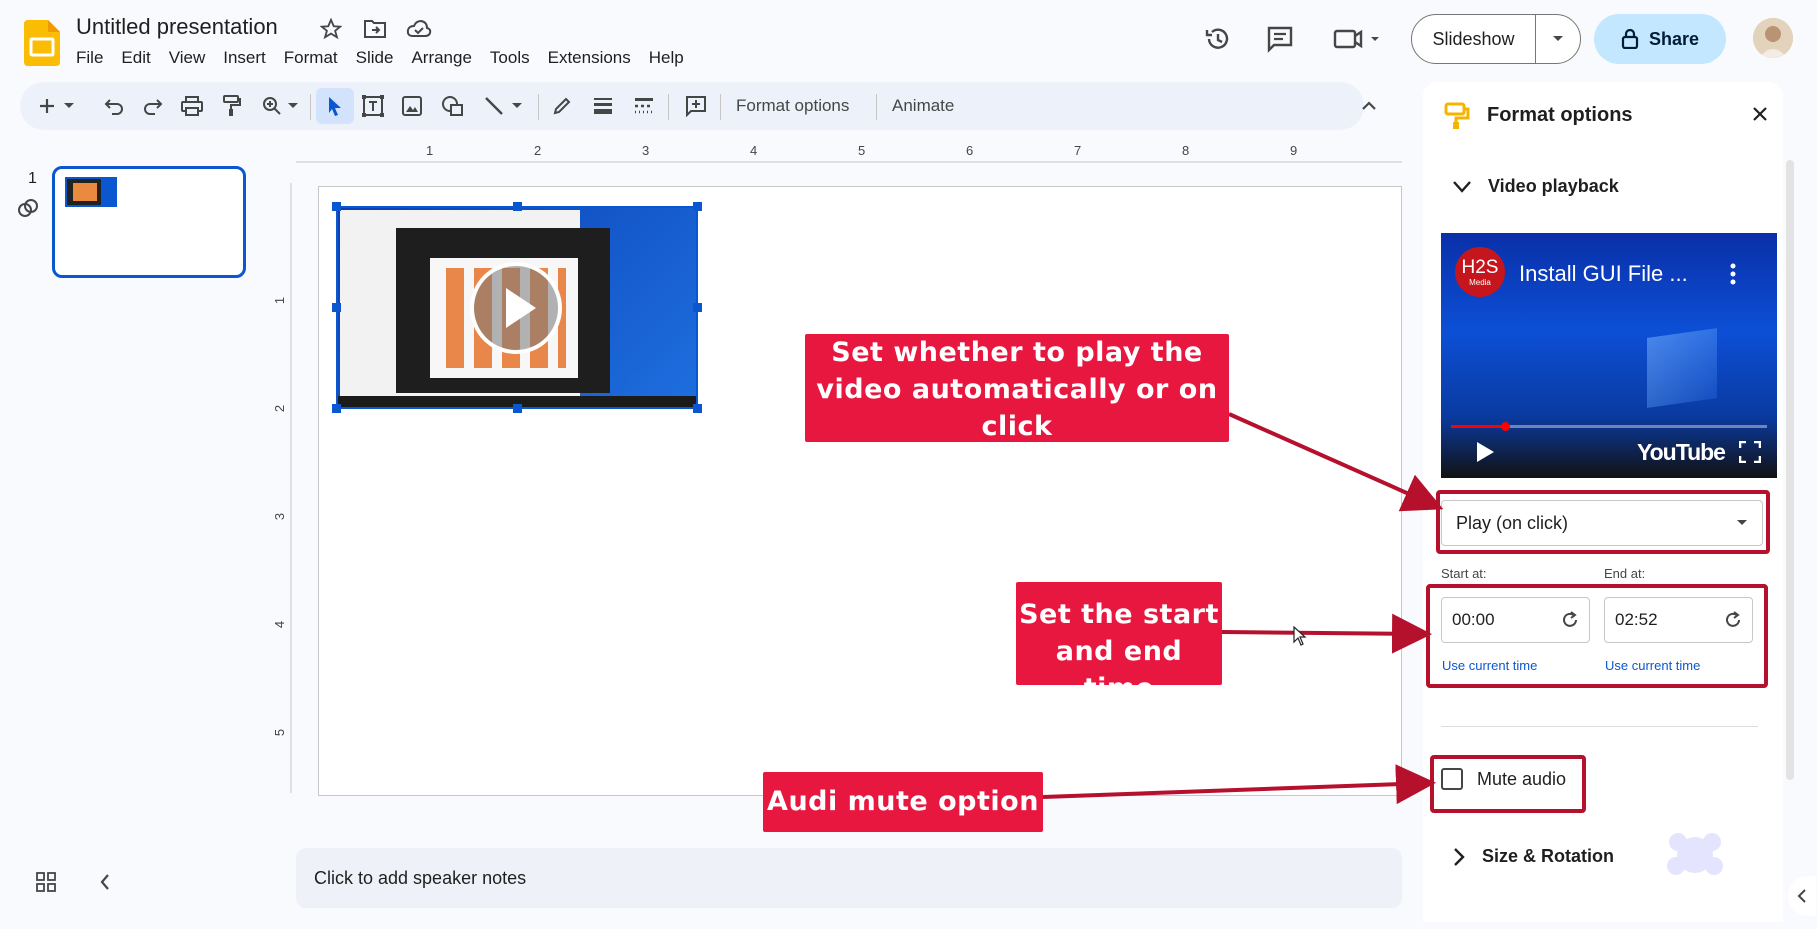 This screenshot has height=929, width=1817. I want to click on slide-number: 1, so click(32, 178).